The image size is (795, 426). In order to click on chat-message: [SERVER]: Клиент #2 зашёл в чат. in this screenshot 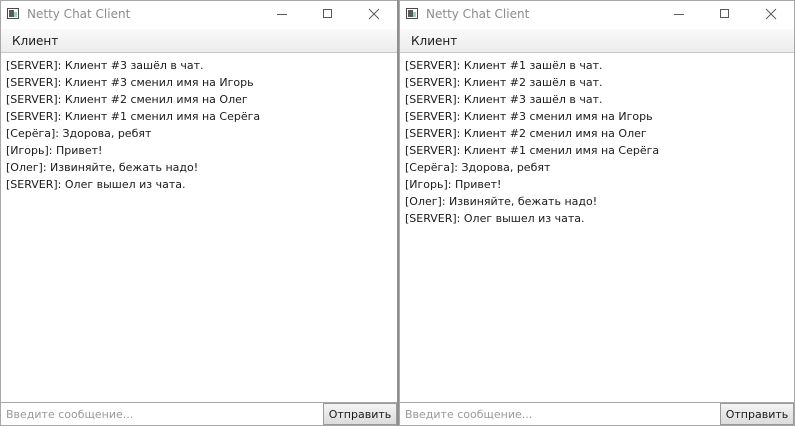, I will do `click(504, 82)`.